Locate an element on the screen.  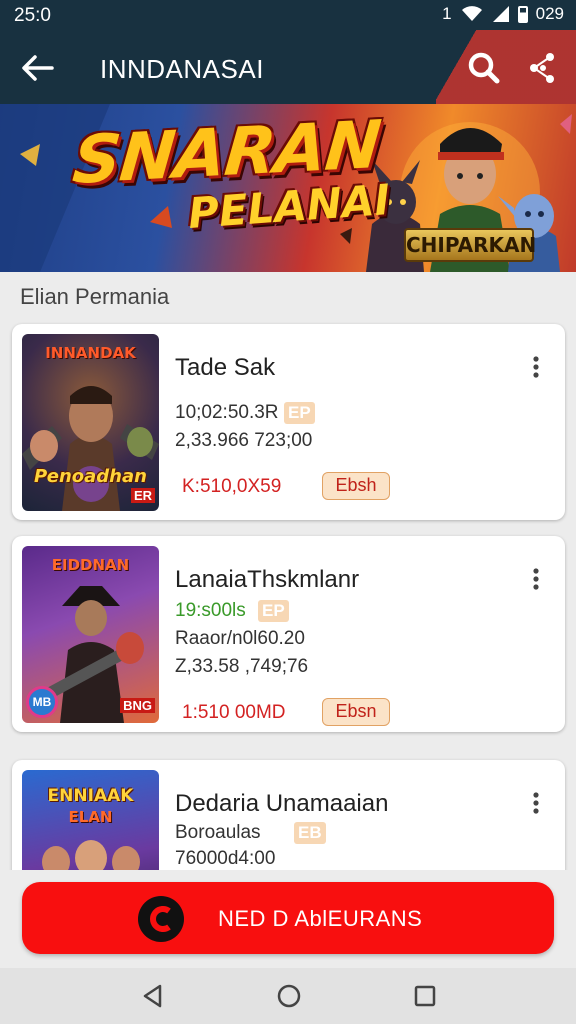
thumbnail-subtitle: ELAN is located at coordinates (90, 817).